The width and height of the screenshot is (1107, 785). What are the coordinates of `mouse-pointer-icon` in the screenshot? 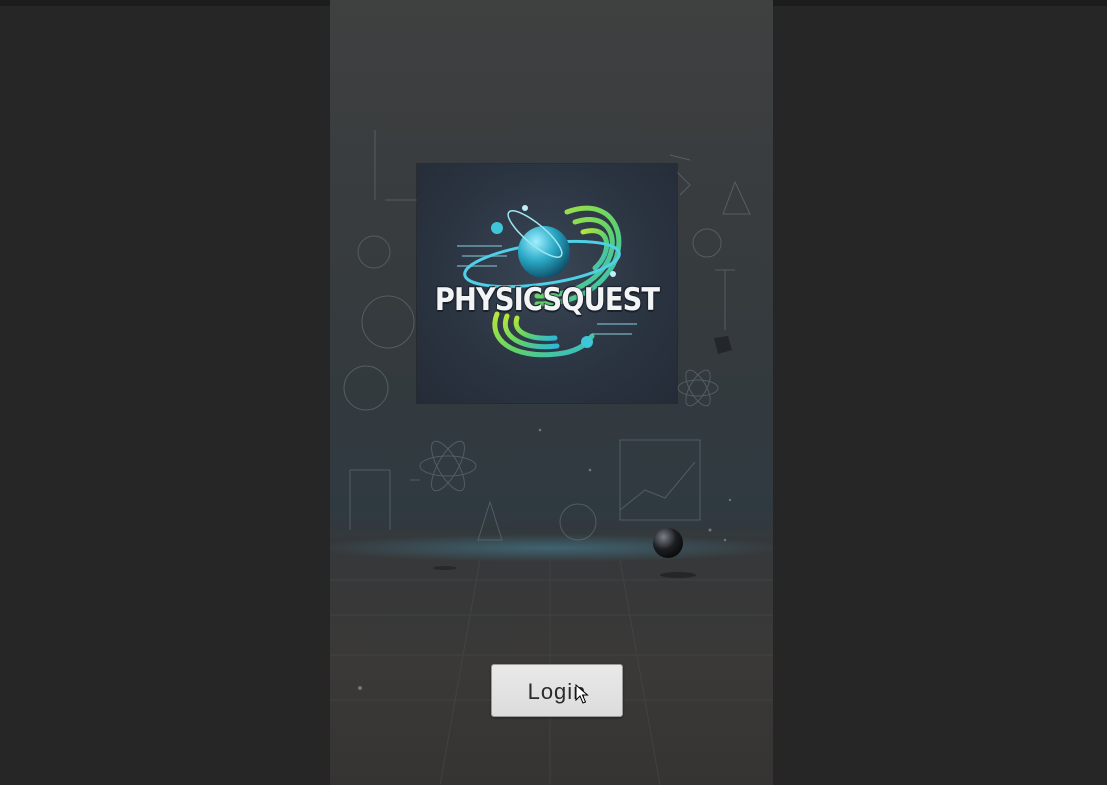 It's located at (582, 694).